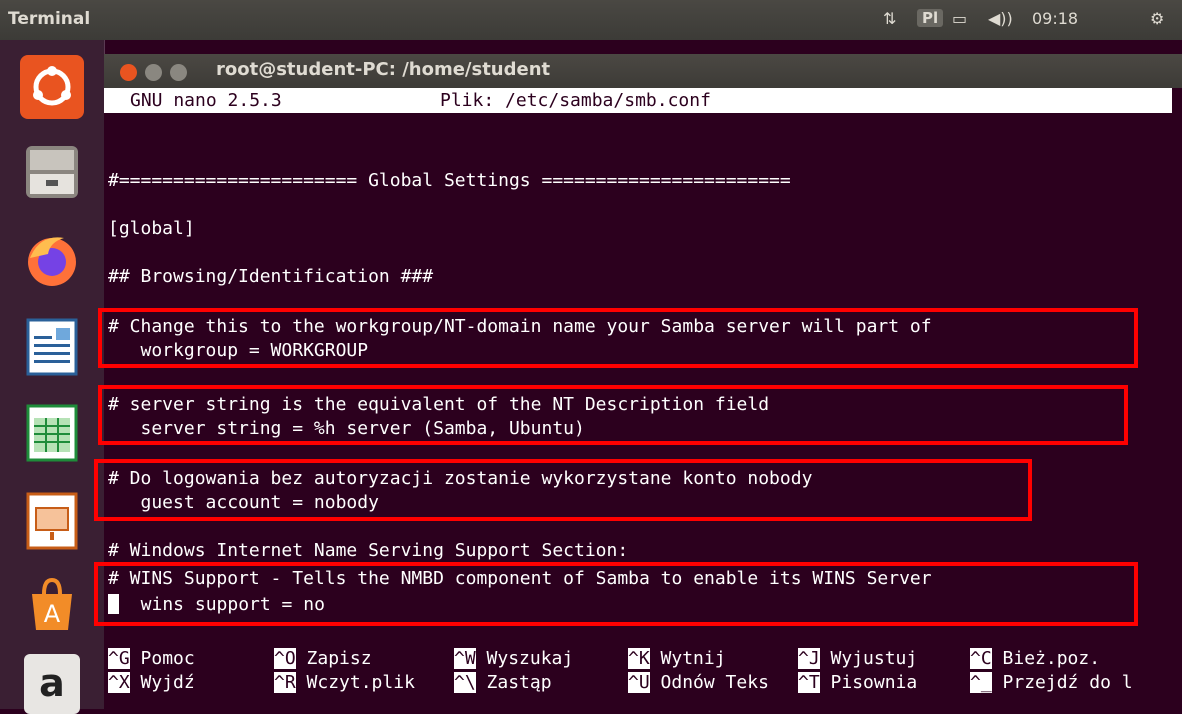 This screenshot has width=1182, height=714. Describe the element at coordinates (857, 659) in the screenshot. I see `shortcut-wyjustuj: ^J Wyjustuj` at that location.